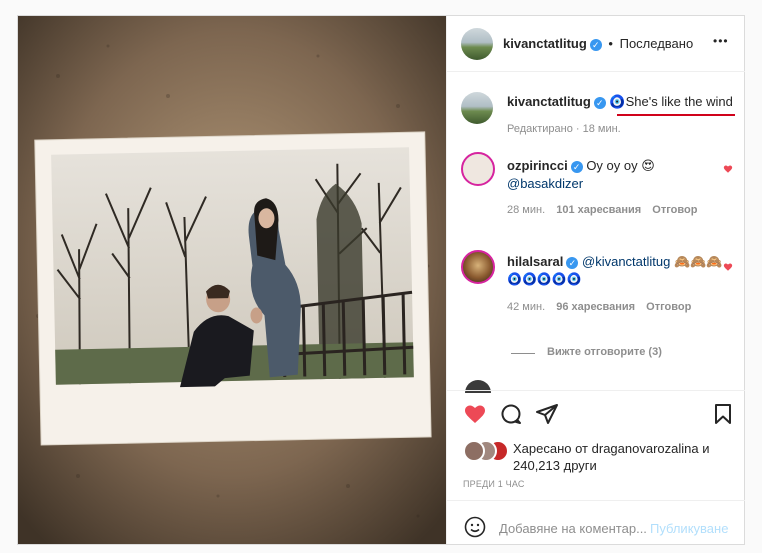 The height and width of the screenshot is (553, 762). What do you see at coordinates (474, 451) in the screenshot?
I see `liker-avatar` at bounding box center [474, 451].